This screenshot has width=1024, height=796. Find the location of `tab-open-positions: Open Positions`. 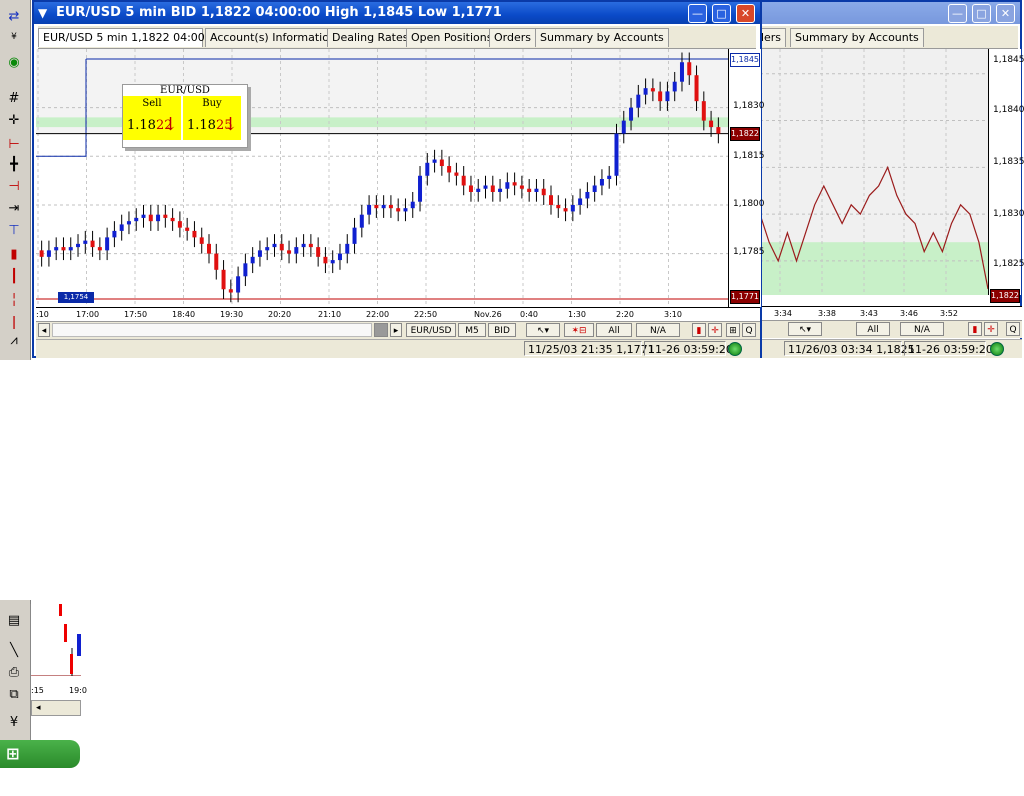

tab-open-positions: Open Positions is located at coordinates (452, 37).